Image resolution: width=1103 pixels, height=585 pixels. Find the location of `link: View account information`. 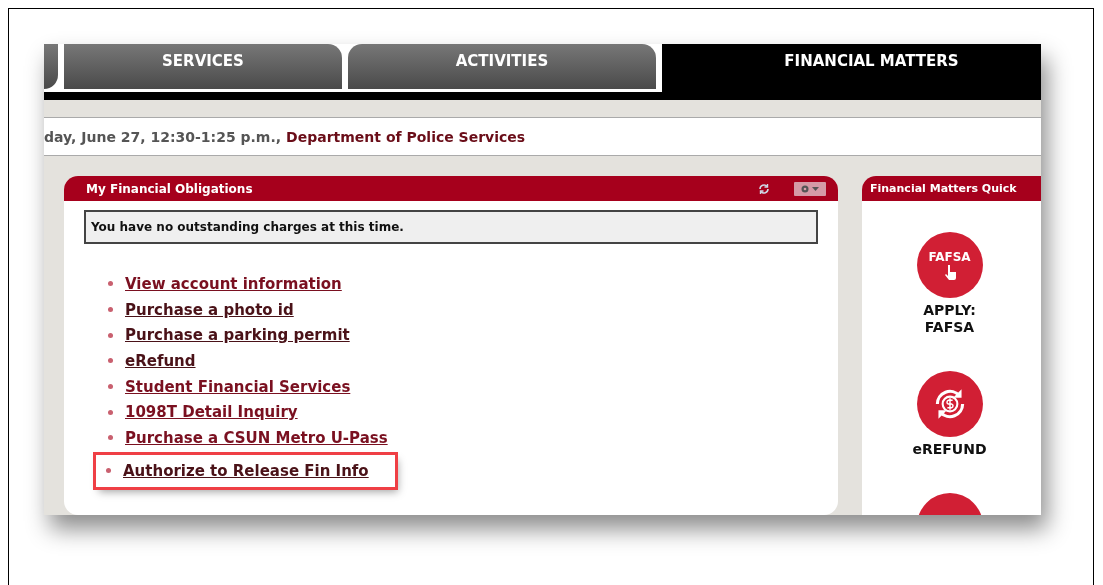

link: View account information is located at coordinates (233, 283).